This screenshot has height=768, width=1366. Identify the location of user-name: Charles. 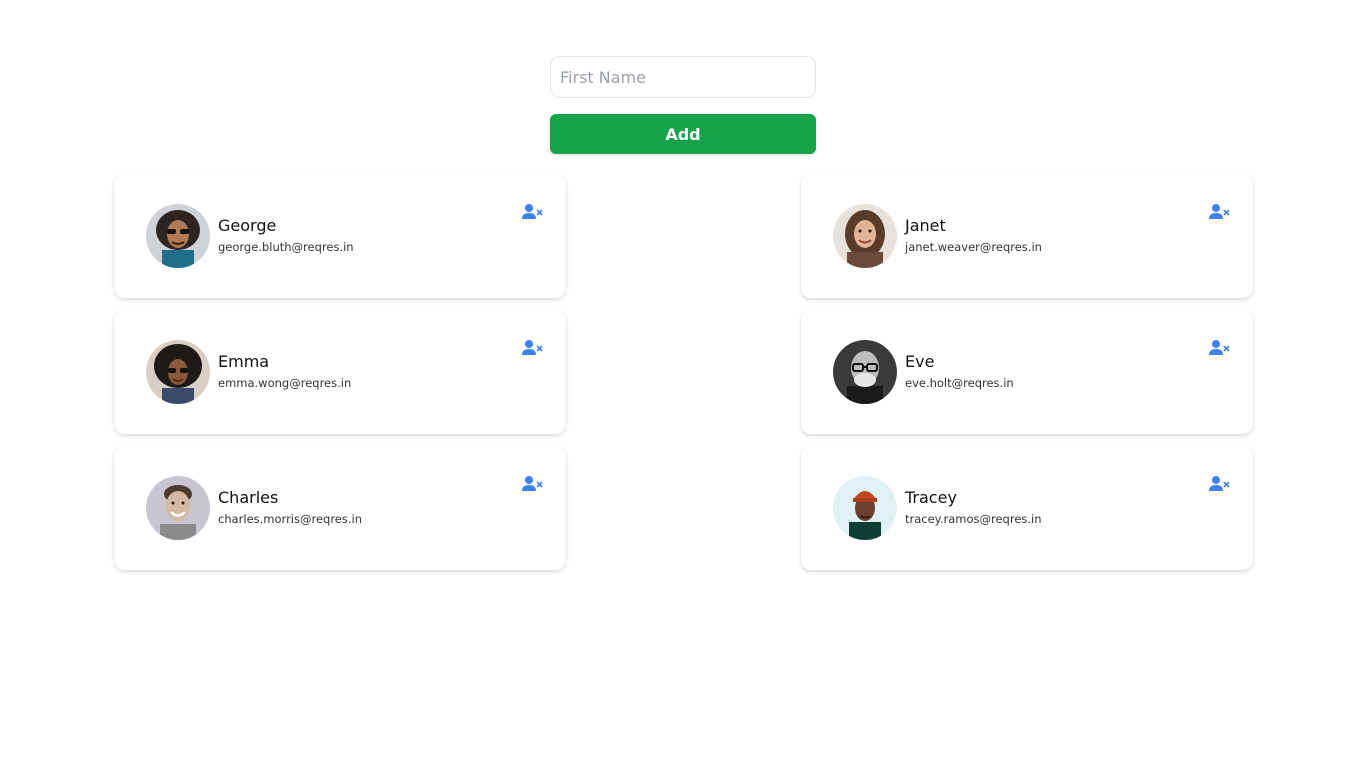
(248, 497).